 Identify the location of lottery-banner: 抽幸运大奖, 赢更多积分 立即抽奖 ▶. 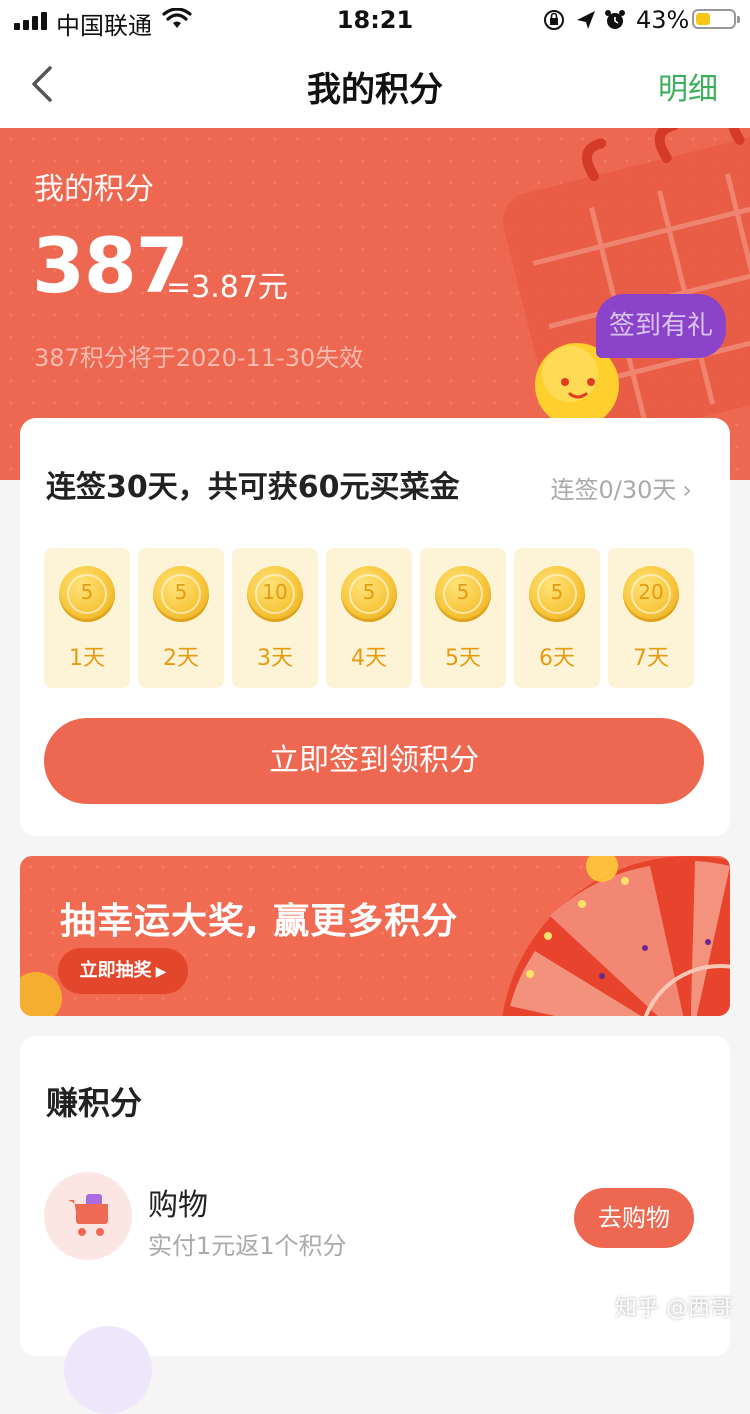
(375, 936).